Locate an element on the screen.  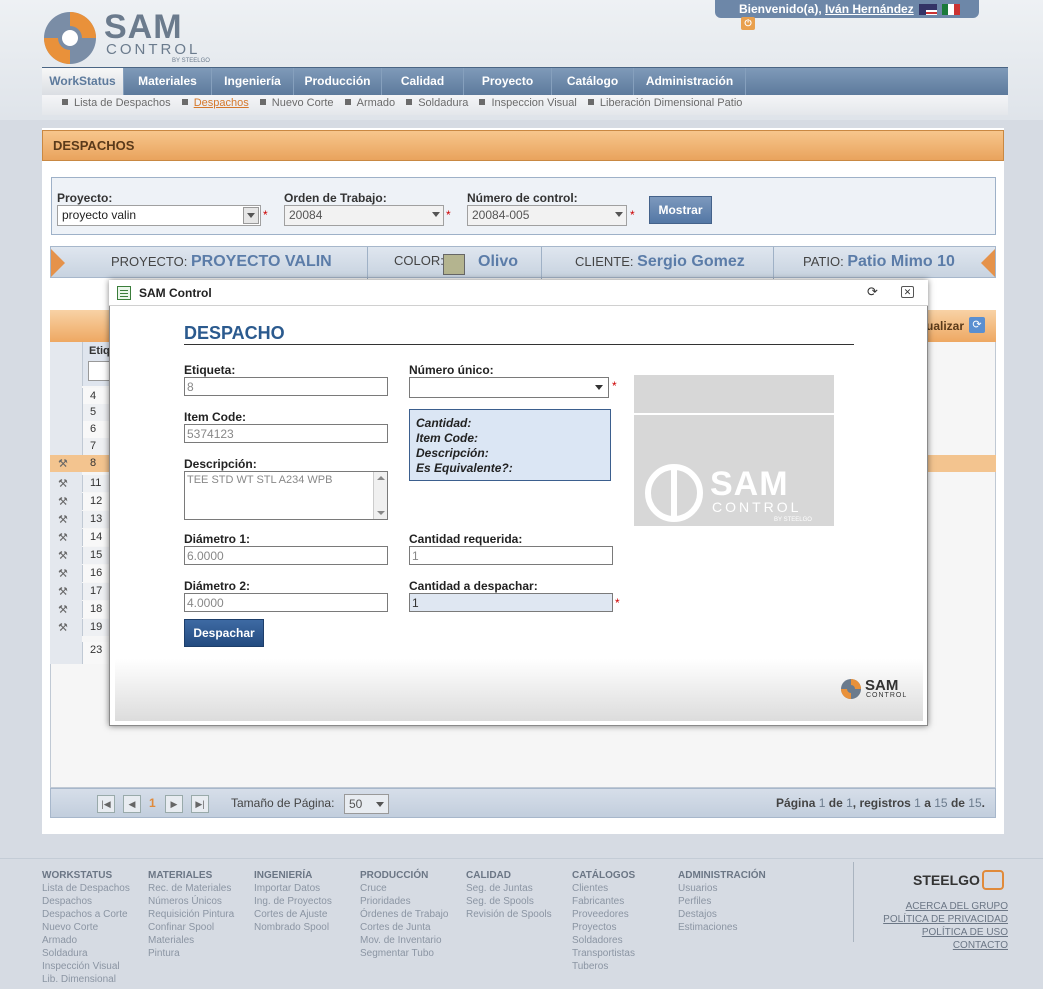
tab-proyecto: Proyecto is located at coordinates (508, 82).